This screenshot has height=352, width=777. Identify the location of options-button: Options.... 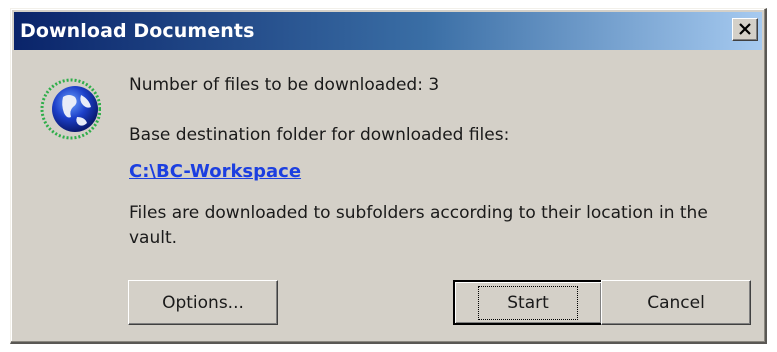
(203, 302).